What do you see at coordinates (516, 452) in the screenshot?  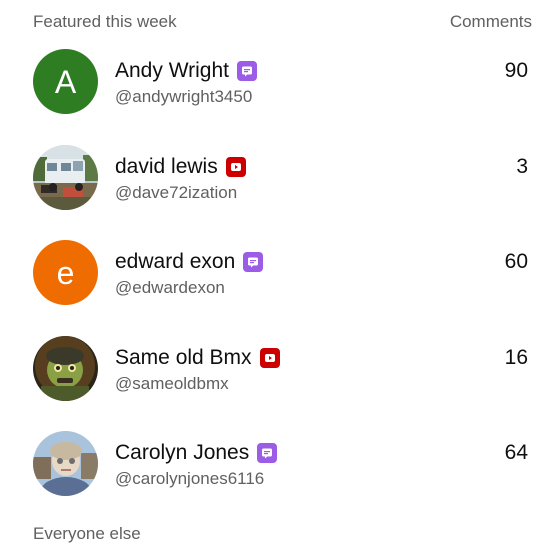 I see `comment-count: 64` at bounding box center [516, 452].